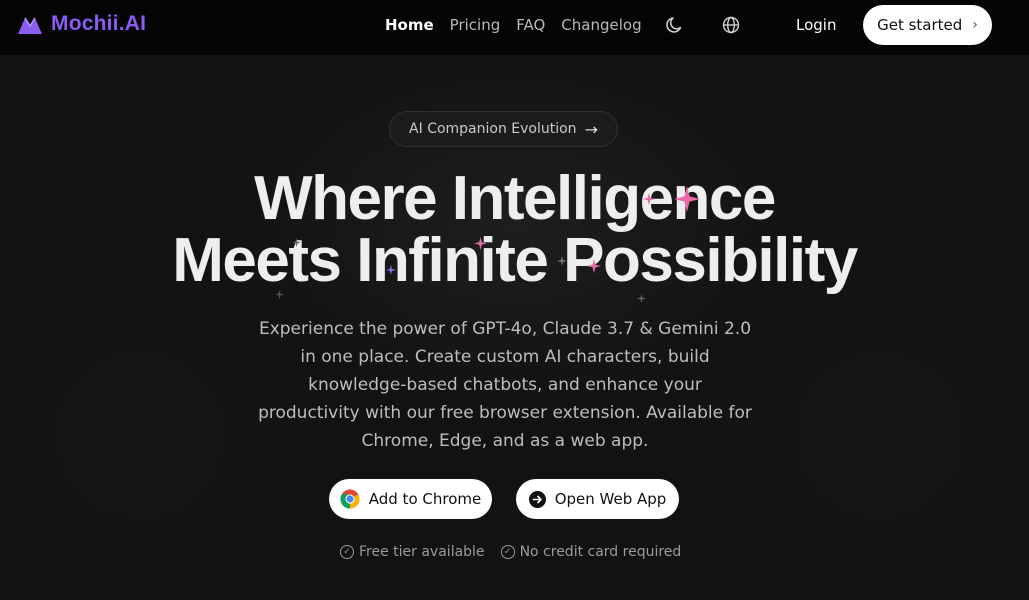  I want to click on logo: Mochii.AI, so click(81, 24).